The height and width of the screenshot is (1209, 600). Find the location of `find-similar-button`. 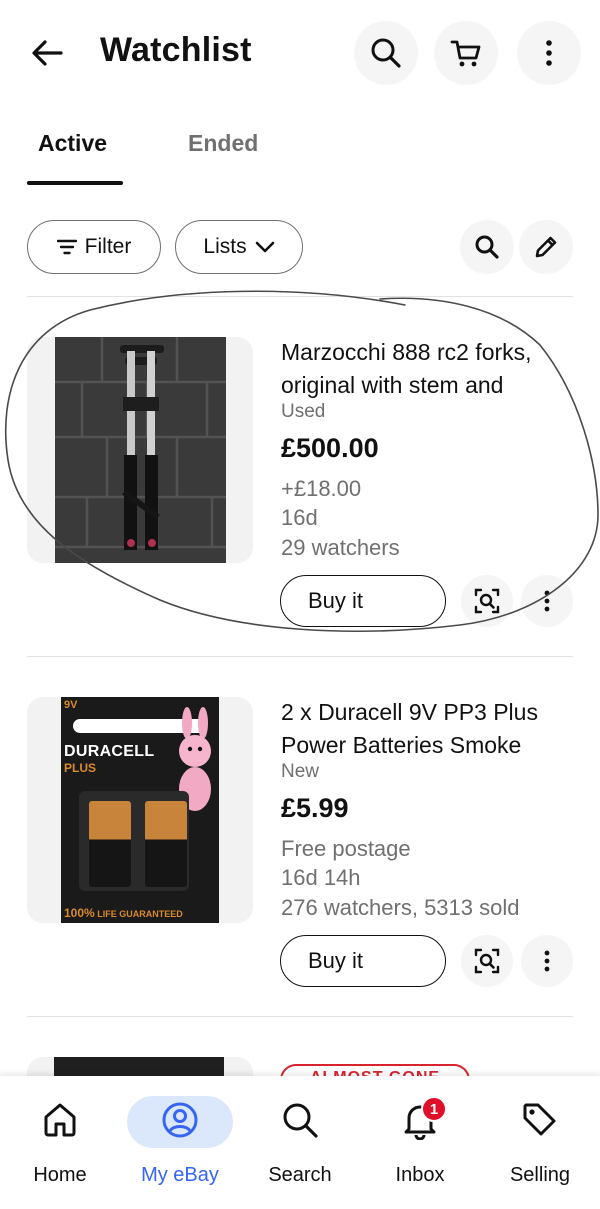

find-similar-button is located at coordinates (487, 961).